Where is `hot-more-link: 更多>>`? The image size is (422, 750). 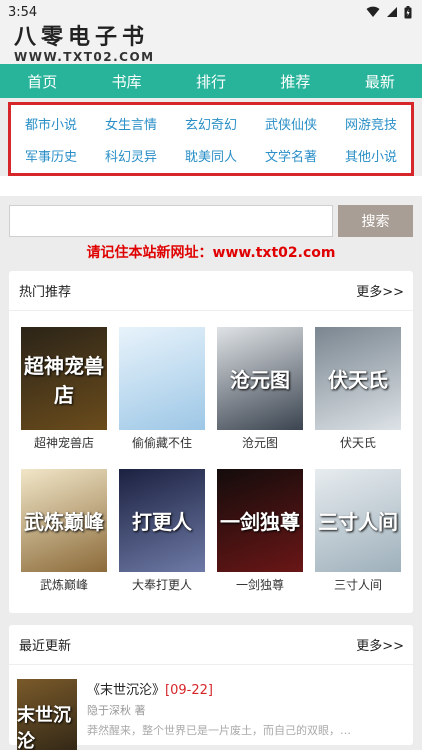 hot-more-link: 更多>> is located at coordinates (380, 290).